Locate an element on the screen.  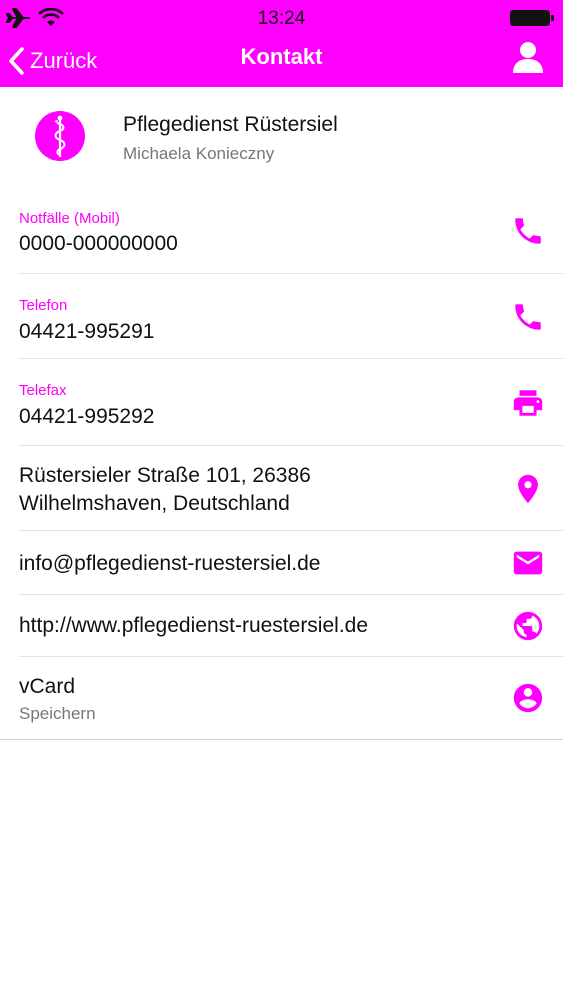
vcard-subtitle: Speichern is located at coordinates (57, 713).